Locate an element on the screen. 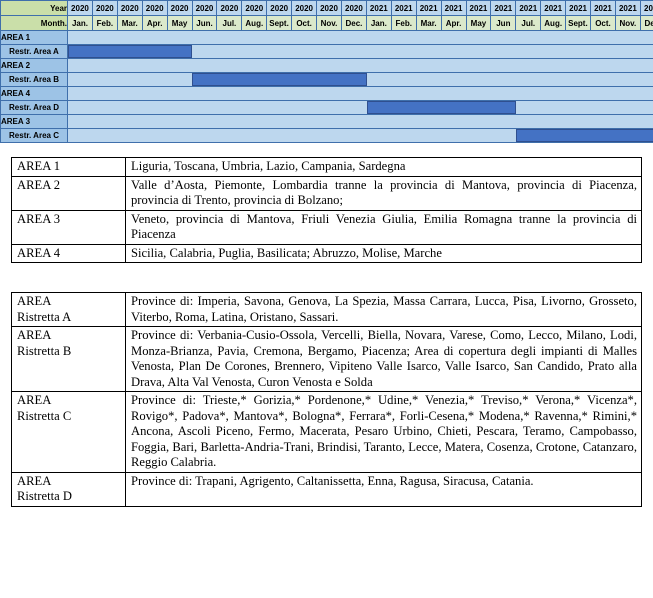 The height and width of the screenshot is (598, 653). area-key-cell: AREA 1 is located at coordinates (68, 167).